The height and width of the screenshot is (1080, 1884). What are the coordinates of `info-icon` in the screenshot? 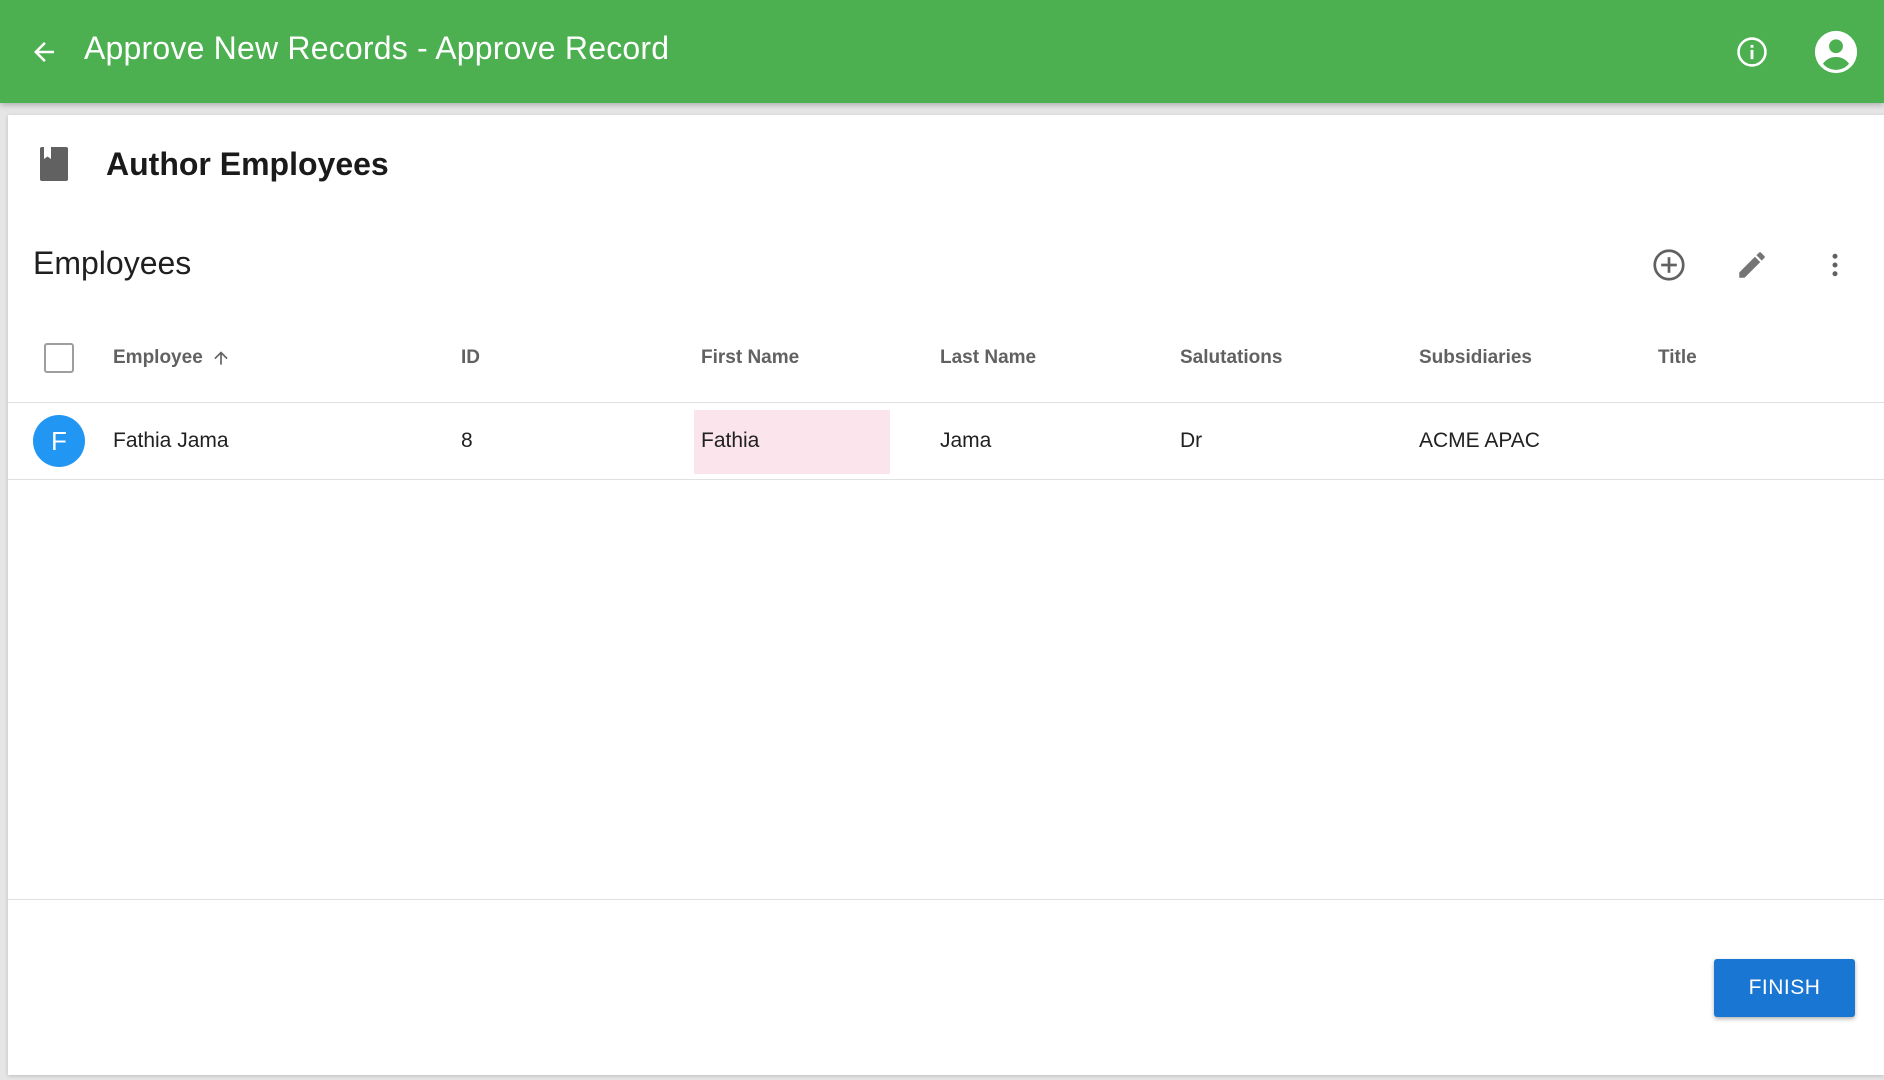 It's located at (1752, 52).